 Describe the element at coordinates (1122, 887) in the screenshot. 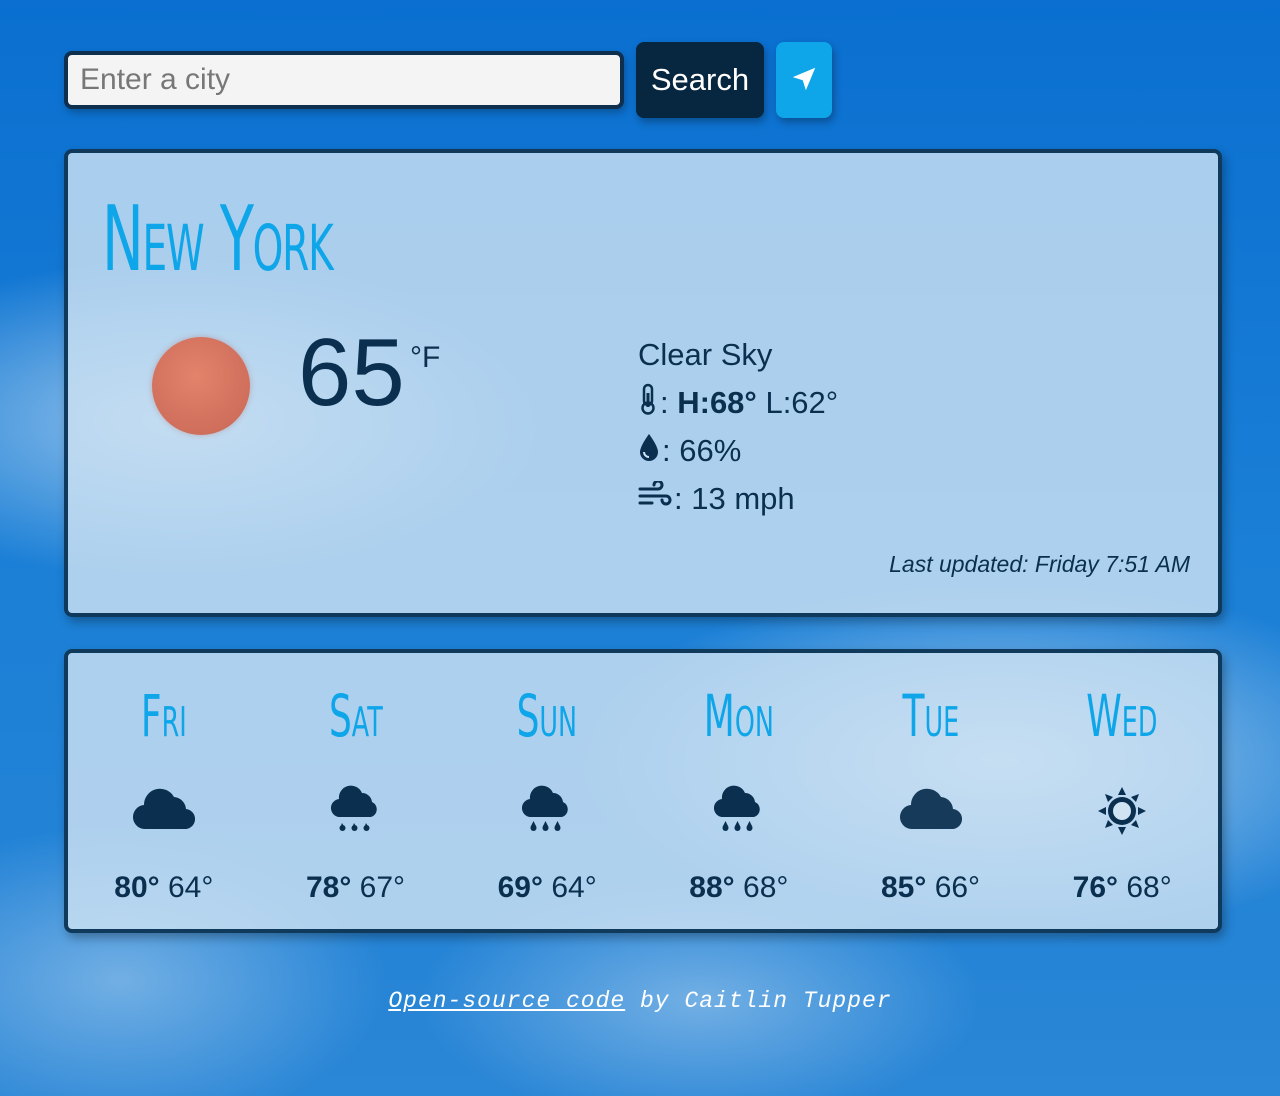

I see `forecast-temps: 76° 68°` at that location.